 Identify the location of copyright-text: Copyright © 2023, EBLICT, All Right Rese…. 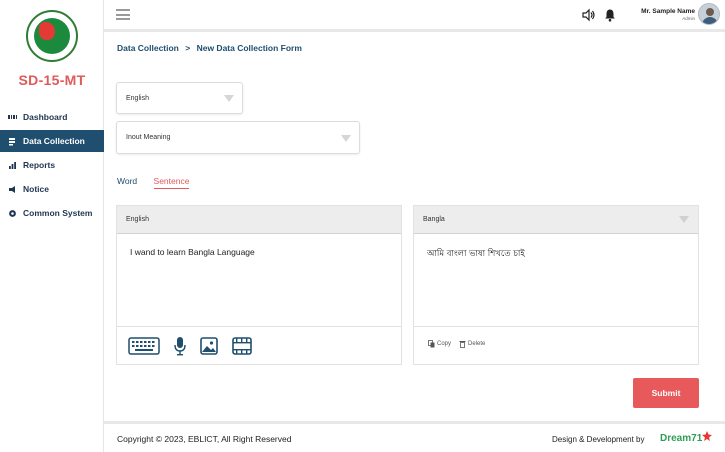
(204, 439).